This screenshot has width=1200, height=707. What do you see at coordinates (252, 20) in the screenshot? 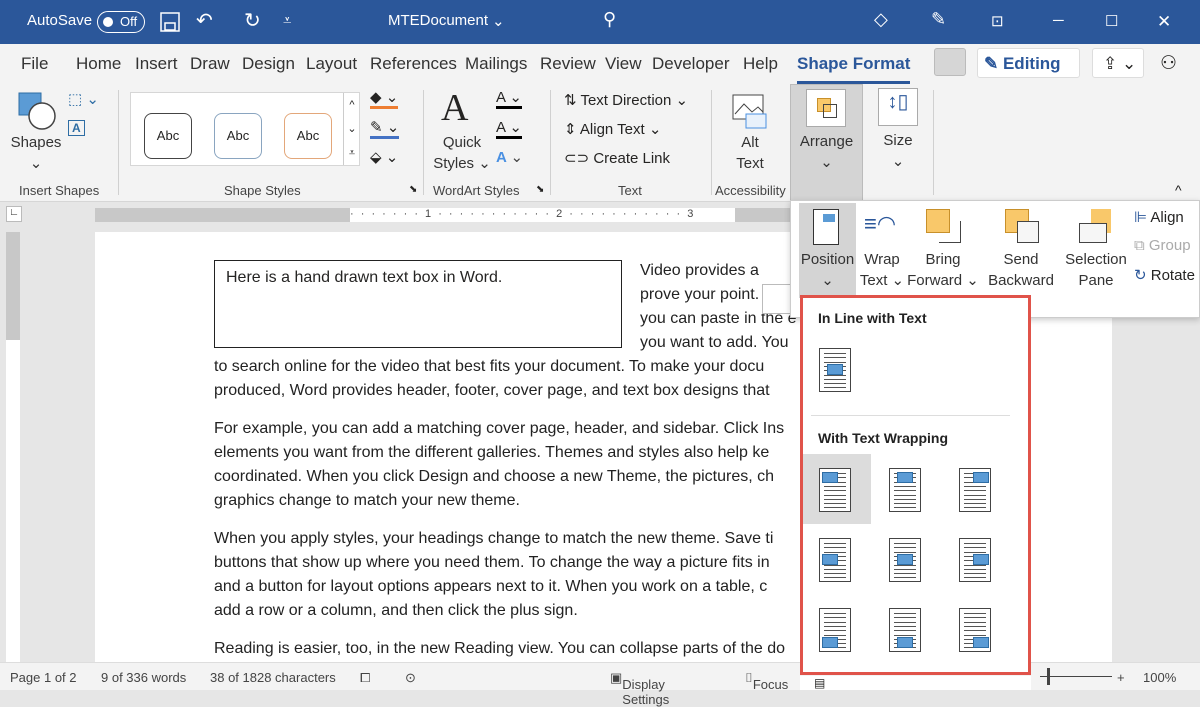
I see `redo-icon: ↻` at bounding box center [252, 20].